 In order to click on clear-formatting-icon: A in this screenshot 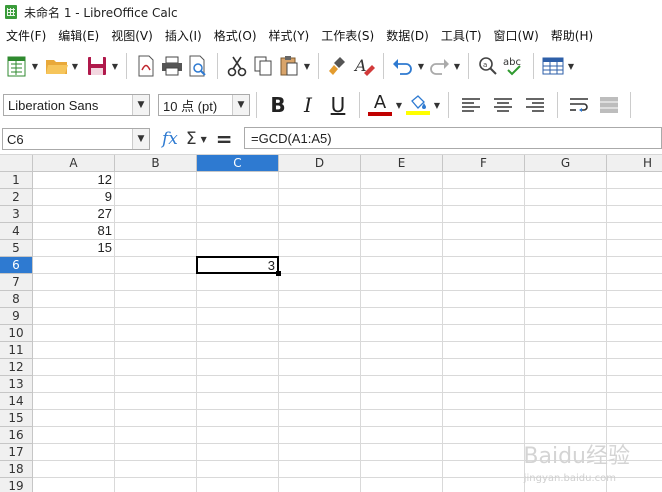, I will do `click(364, 66)`.